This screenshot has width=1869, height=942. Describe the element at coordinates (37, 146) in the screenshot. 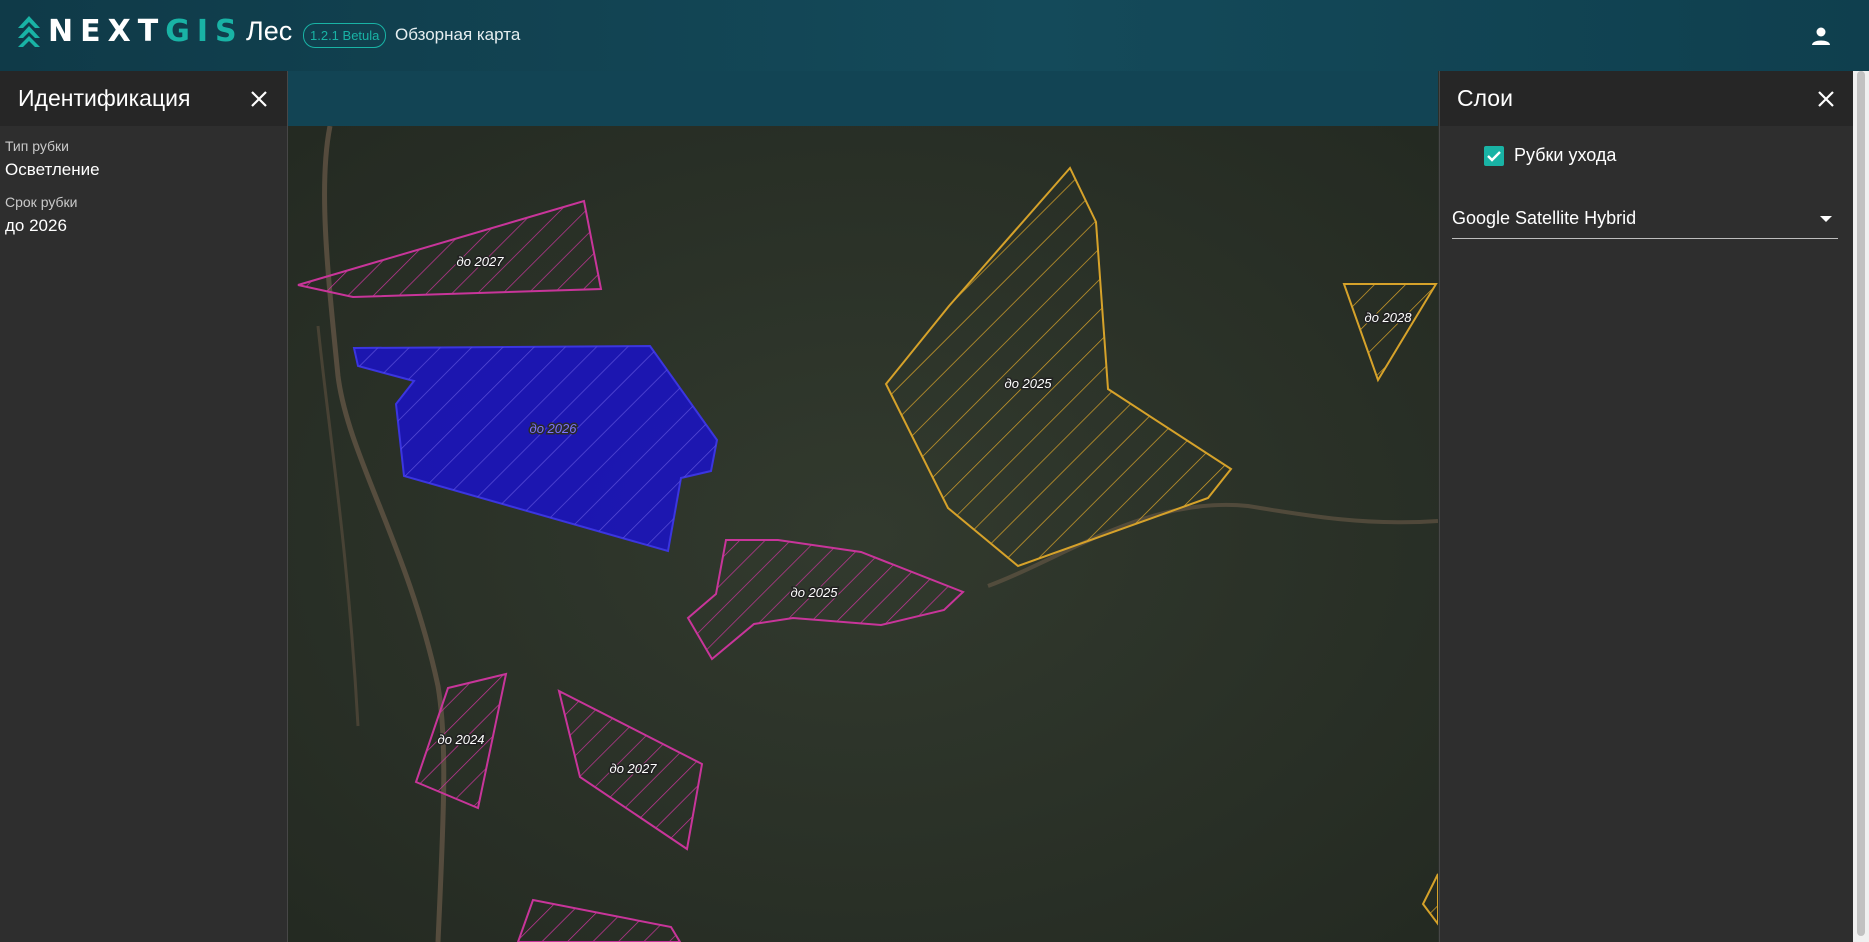

I see `field-label: Тип рубки` at that location.